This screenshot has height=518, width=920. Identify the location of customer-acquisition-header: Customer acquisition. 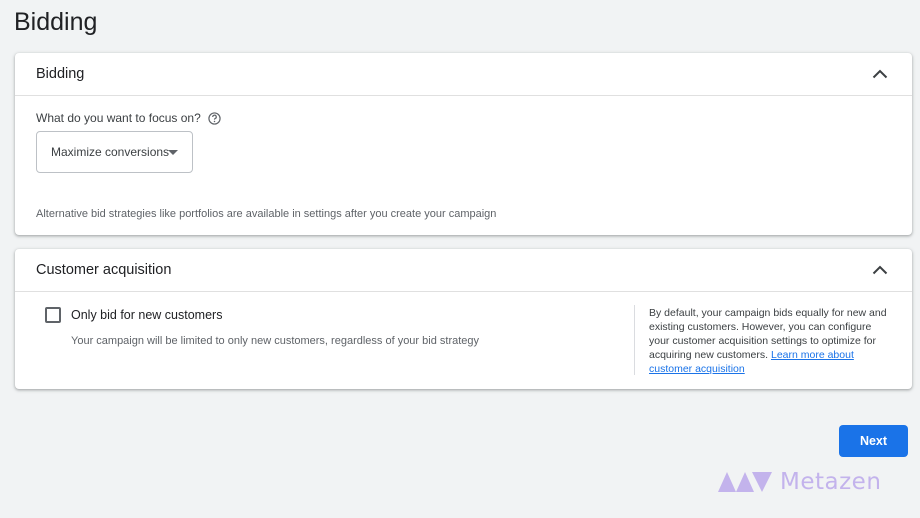
(463, 270).